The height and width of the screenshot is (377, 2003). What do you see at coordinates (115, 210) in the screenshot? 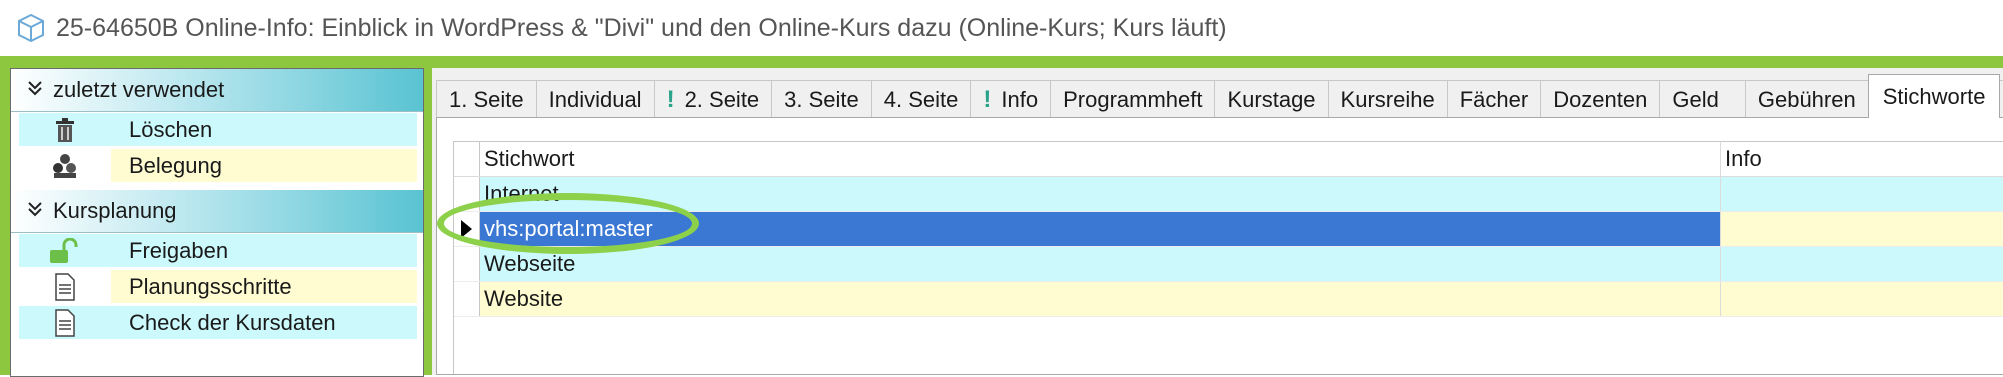
I see `section-label: Kursplanung` at bounding box center [115, 210].